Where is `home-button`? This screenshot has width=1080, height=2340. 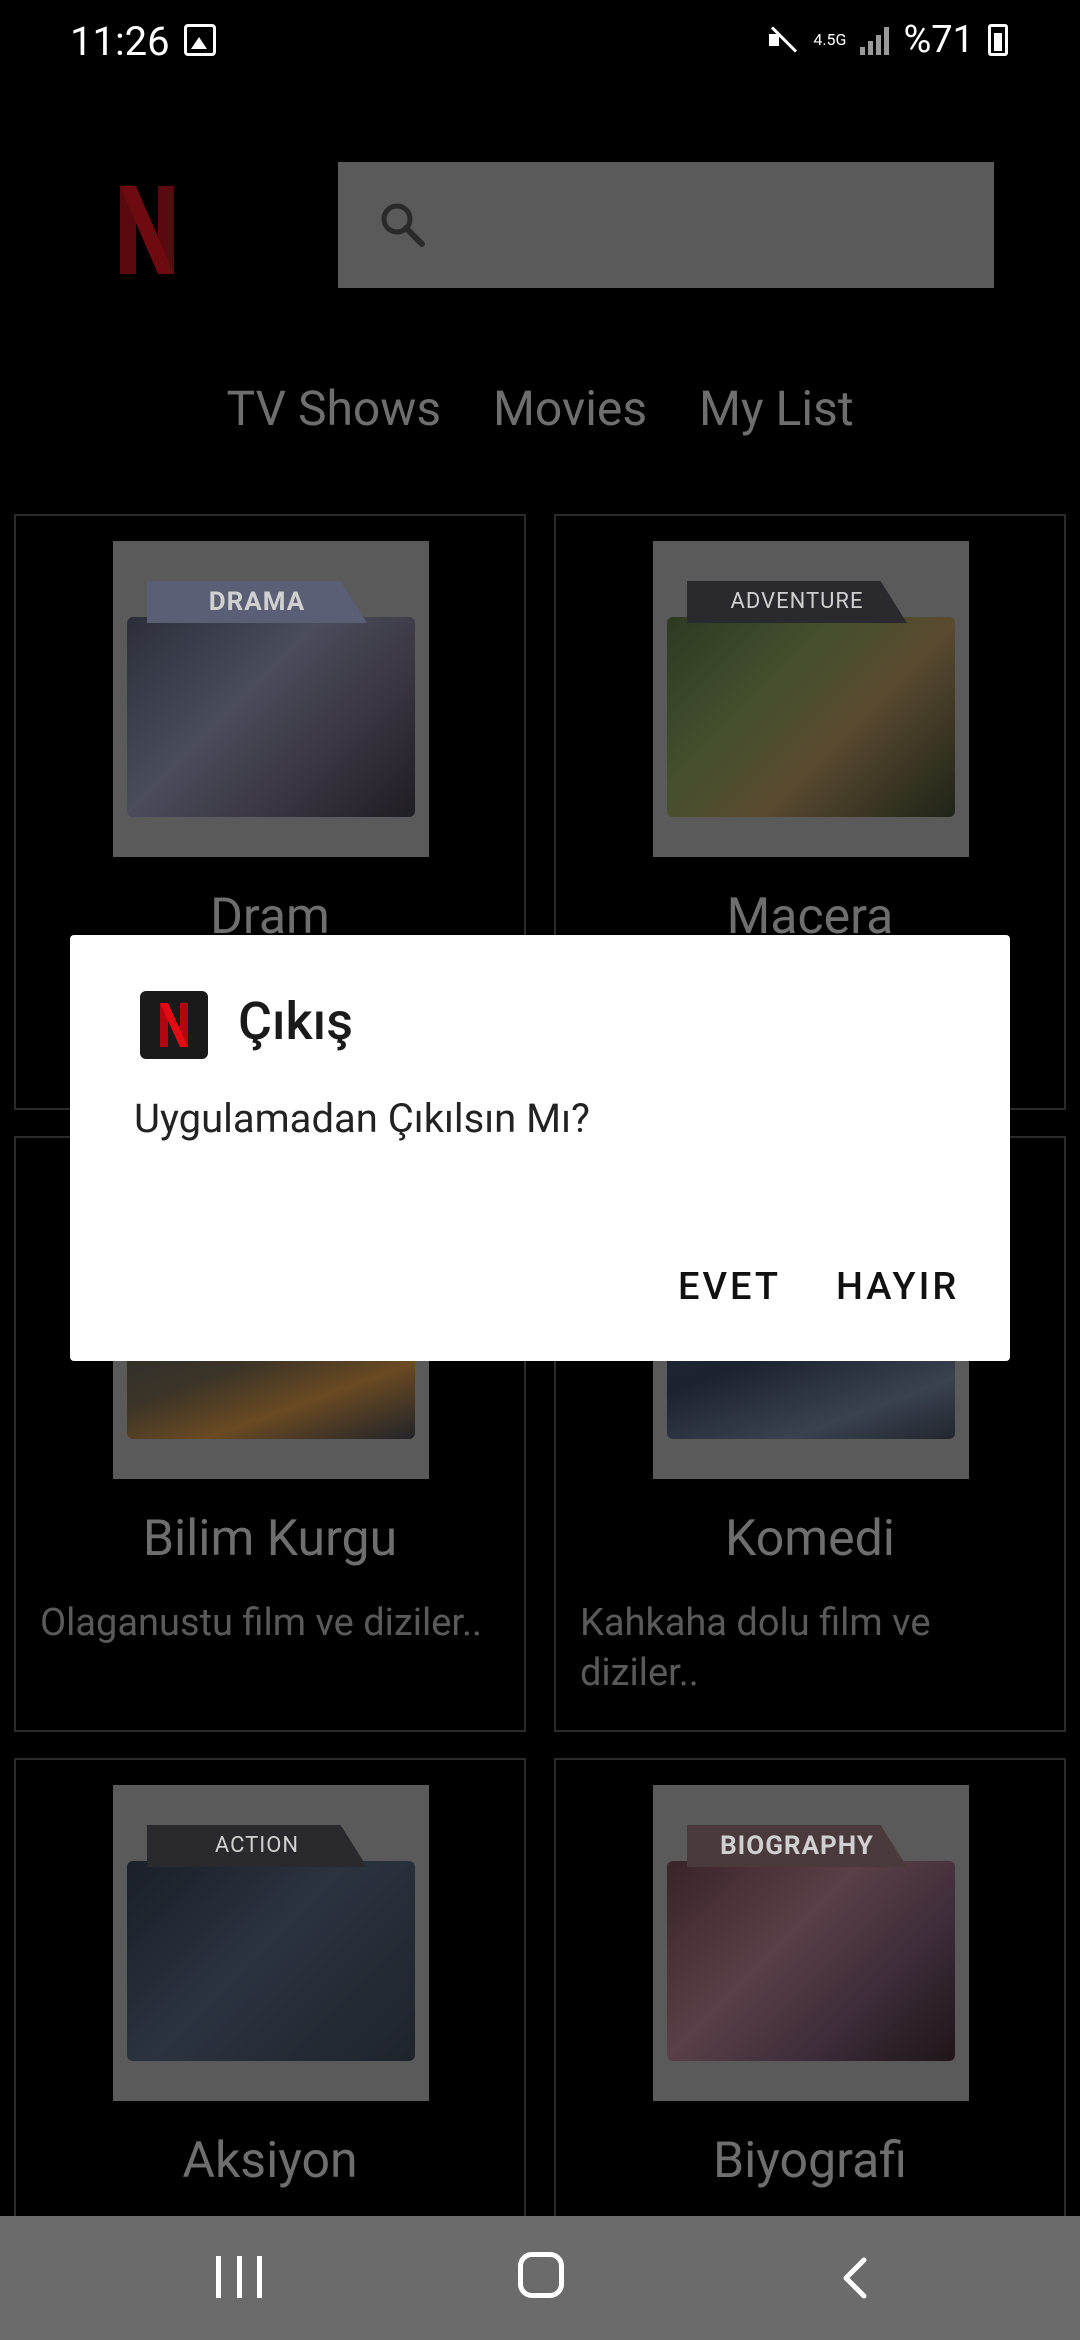 home-button is located at coordinates (541, 2275).